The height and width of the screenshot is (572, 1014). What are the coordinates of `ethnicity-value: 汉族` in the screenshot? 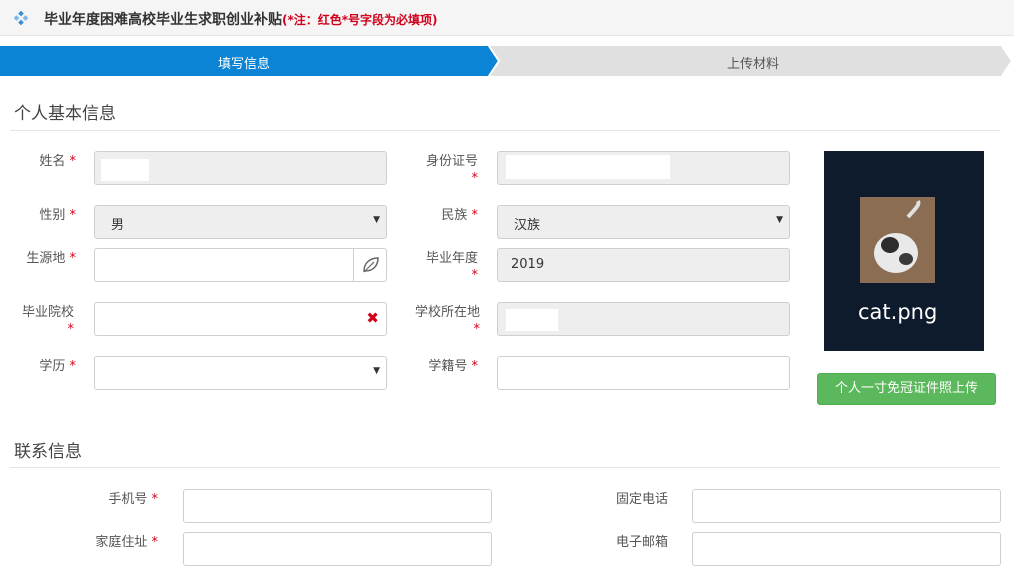 It's located at (527, 225).